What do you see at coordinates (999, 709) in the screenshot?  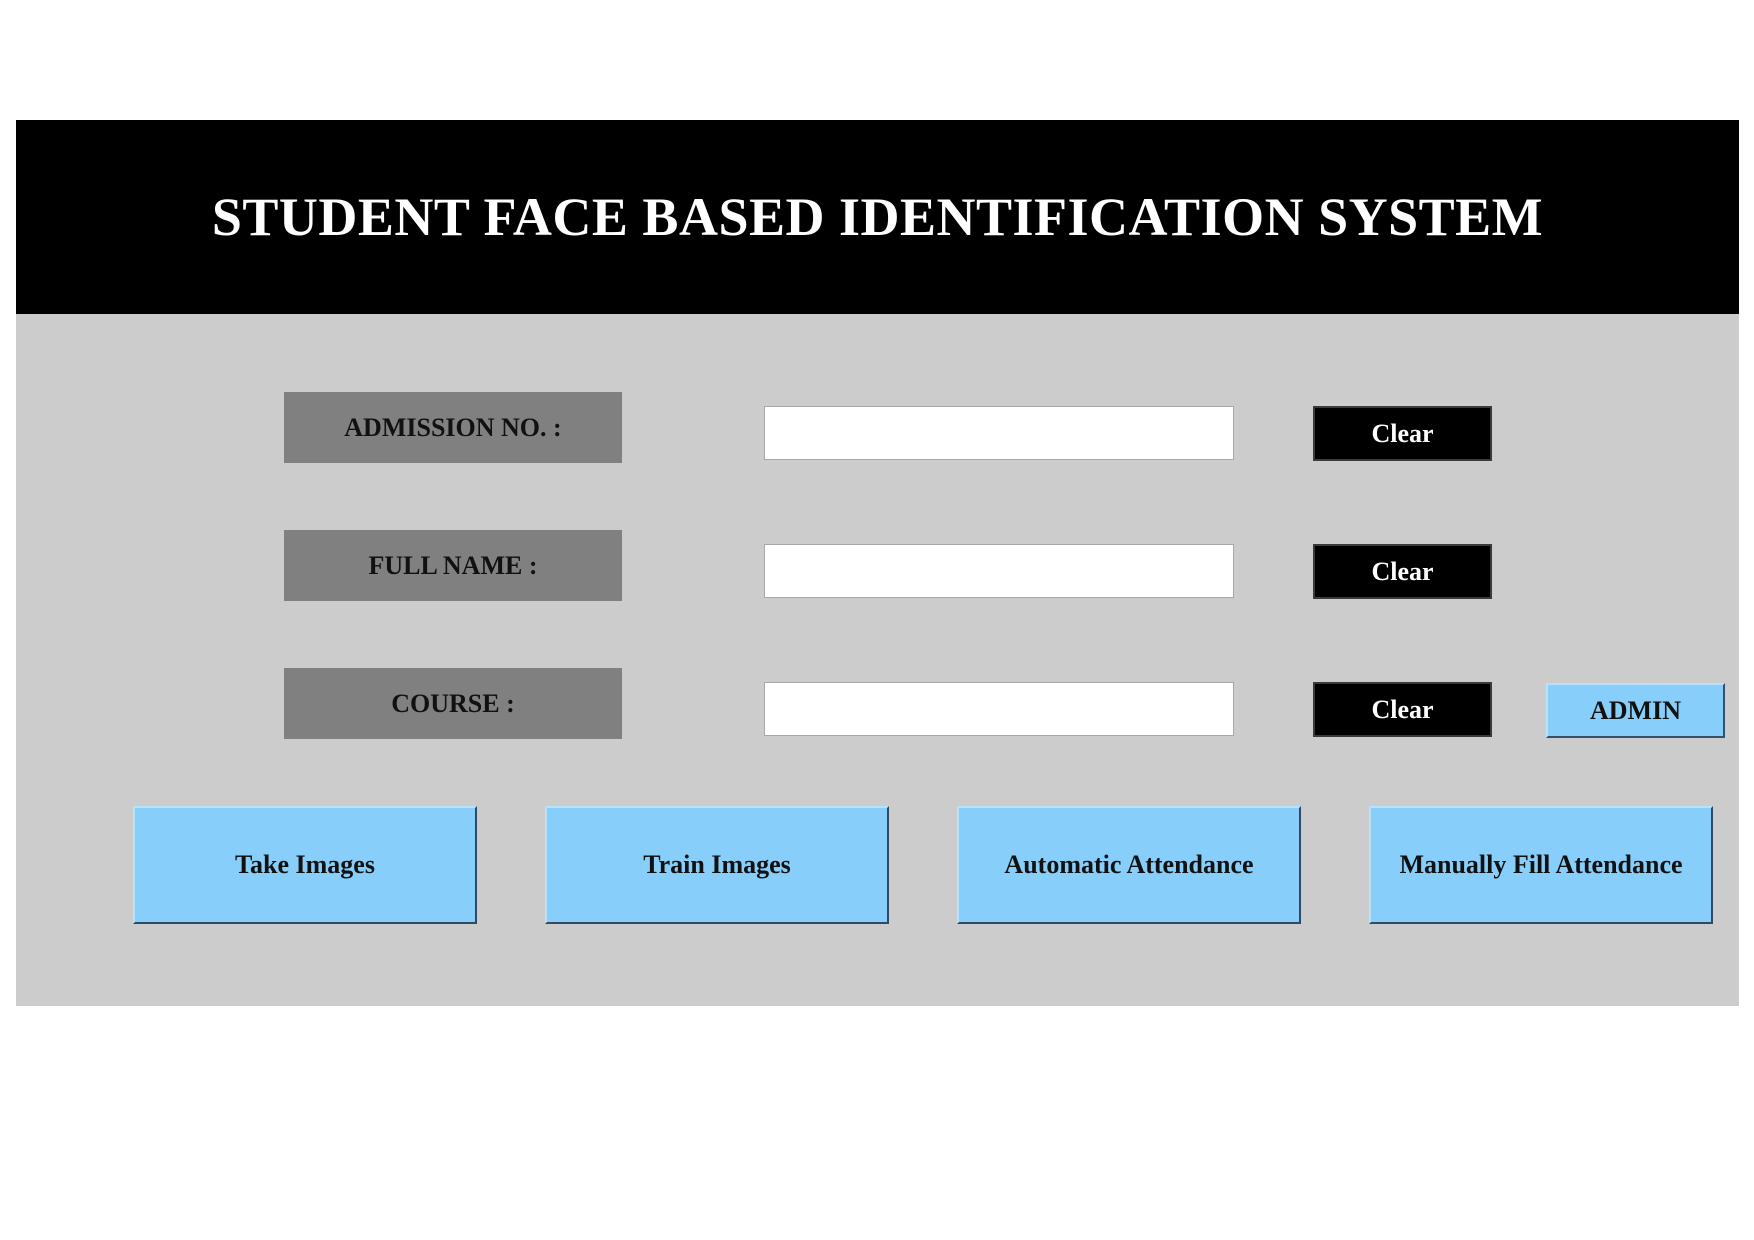 I see `course-input` at bounding box center [999, 709].